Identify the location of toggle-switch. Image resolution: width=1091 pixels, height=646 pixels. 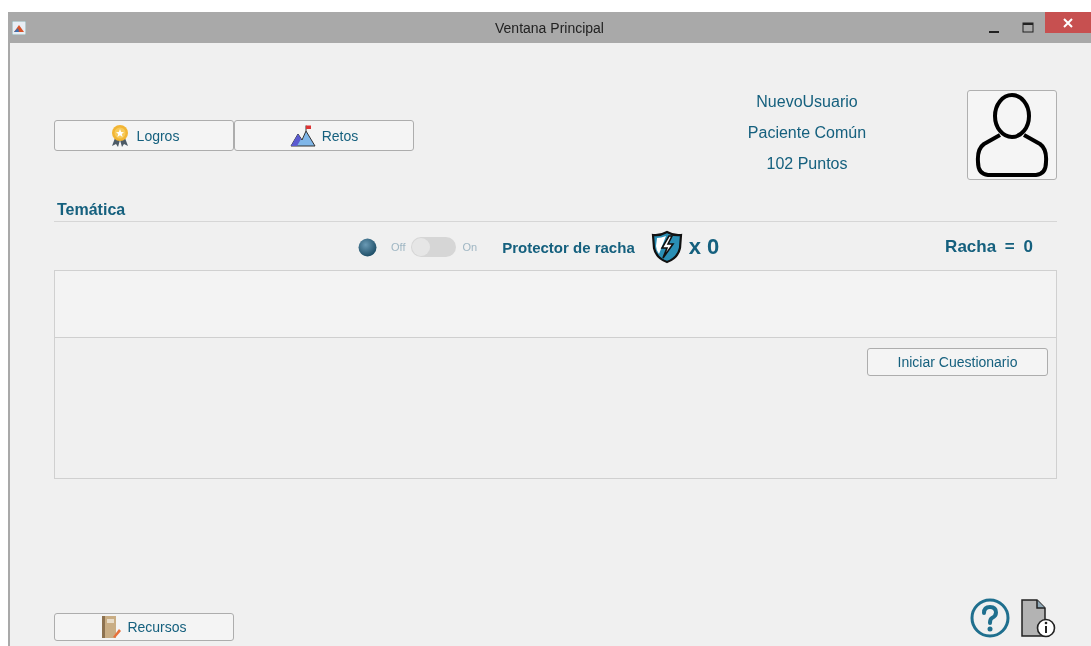
(434, 247).